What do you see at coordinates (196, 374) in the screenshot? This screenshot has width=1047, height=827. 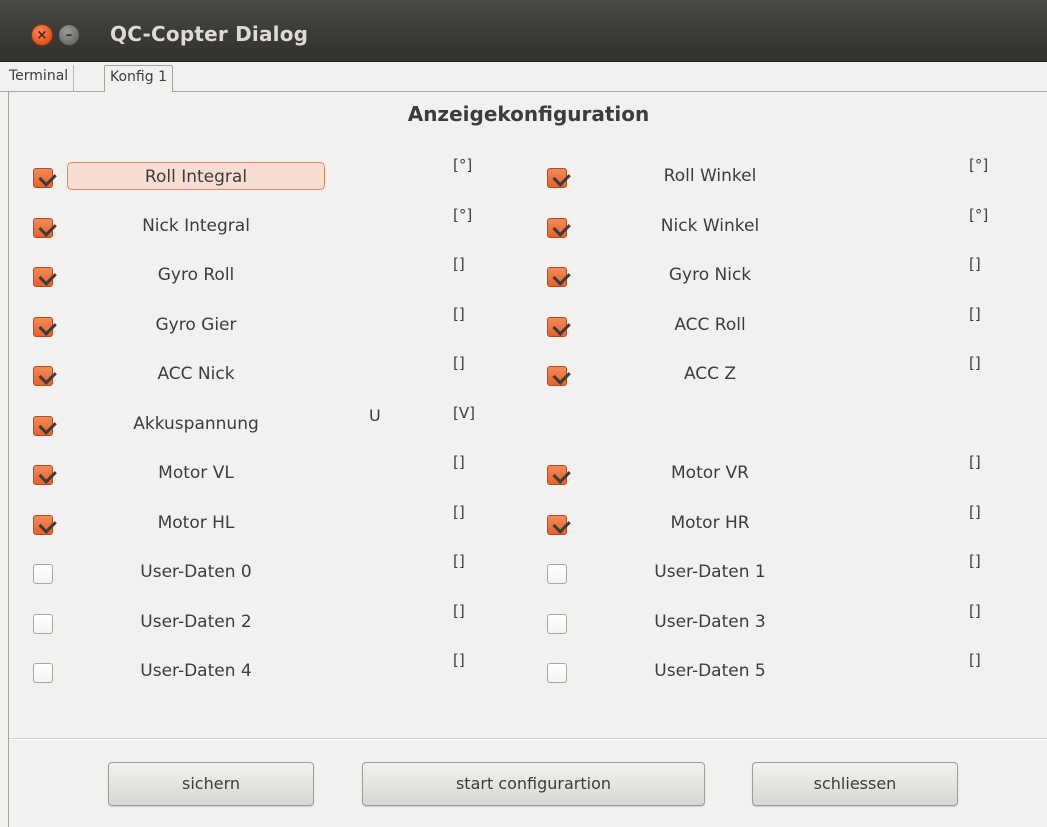 I see `left-item-label: ACC Nick` at bounding box center [196, 374].